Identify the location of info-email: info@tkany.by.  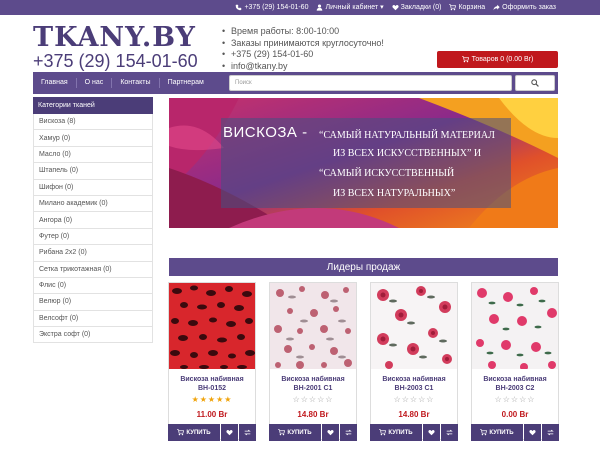
(303, 67).